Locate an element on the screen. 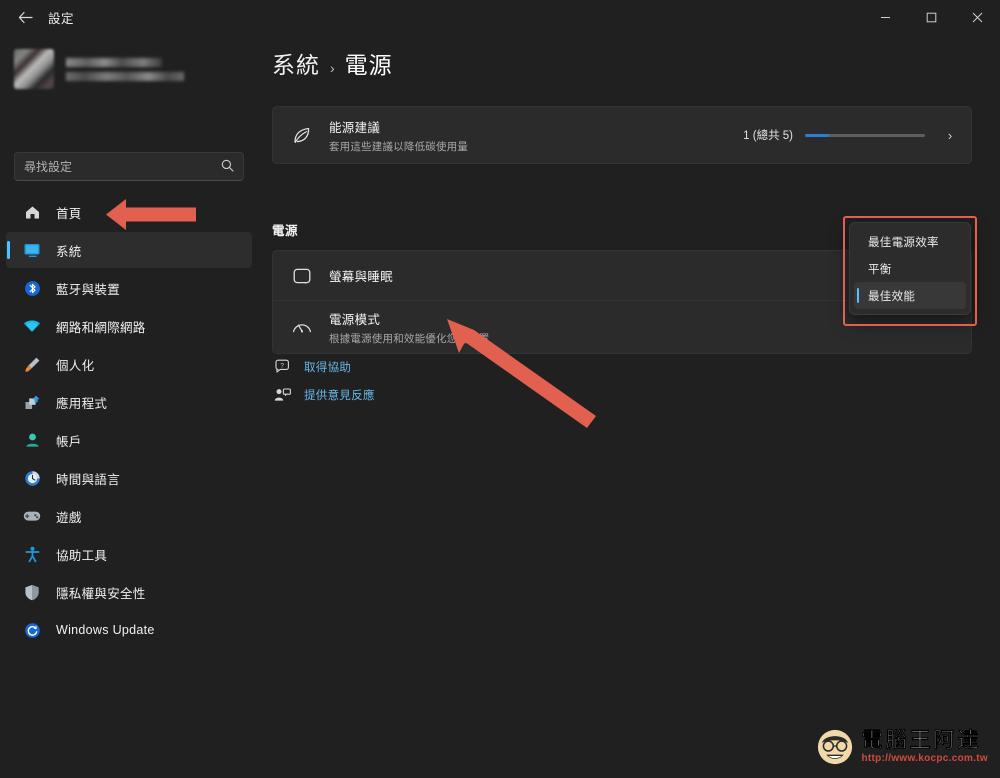 The height and width of the screenshot is (778, 1000). home-icon is located at coordinates (32, 212).